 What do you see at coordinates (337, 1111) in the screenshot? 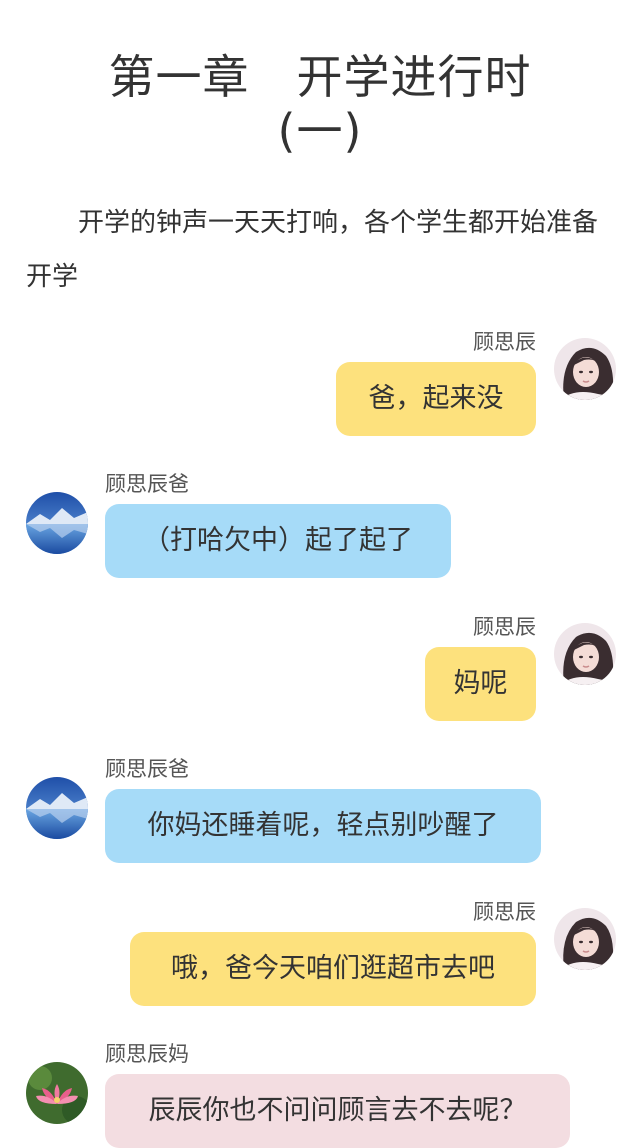
I see `message-bubble: 辰辰你也不问问顾言去不去呢？` at bounding box center [337, 1111].